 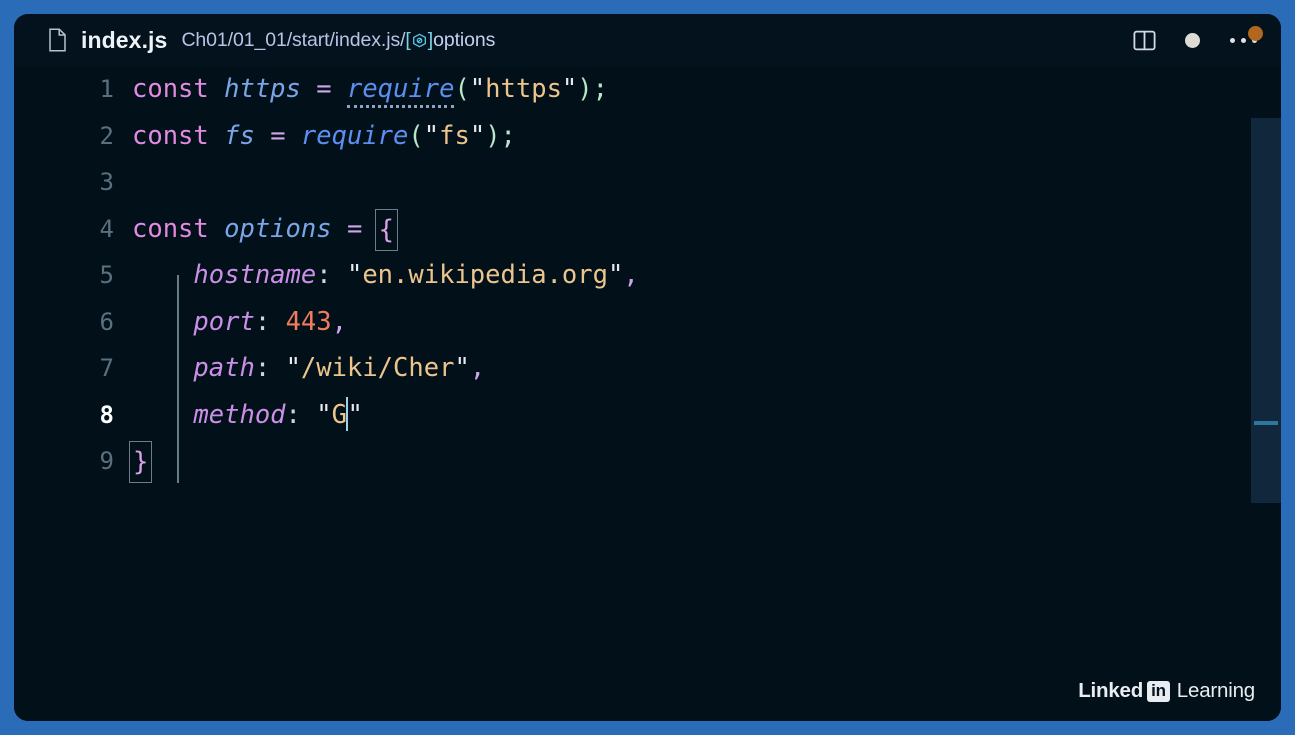 What do you see at coordinates (255, 275) in the screenshot?
I see `token-property: hostname` at bounding box center [255, 275].